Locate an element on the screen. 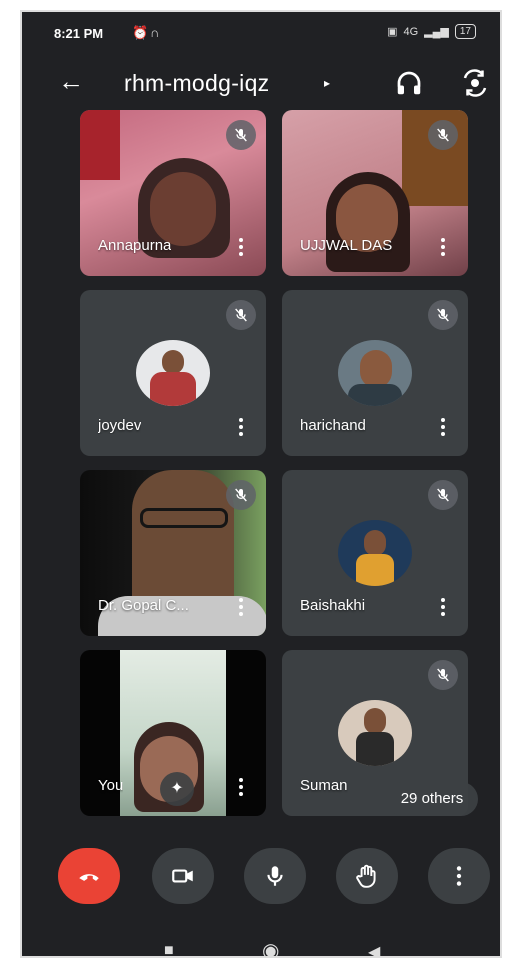 This screenshot has height=966, width=518. glasses is located at coordinates (184, 518).